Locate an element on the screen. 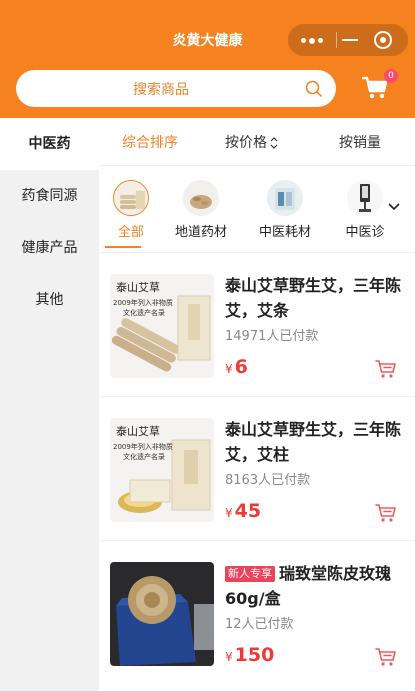 Image resolution: width=415 pixels, height=691 pixels. sort-bar: 综合排序 按价格 按销量 is located at coordinates (257, 142).